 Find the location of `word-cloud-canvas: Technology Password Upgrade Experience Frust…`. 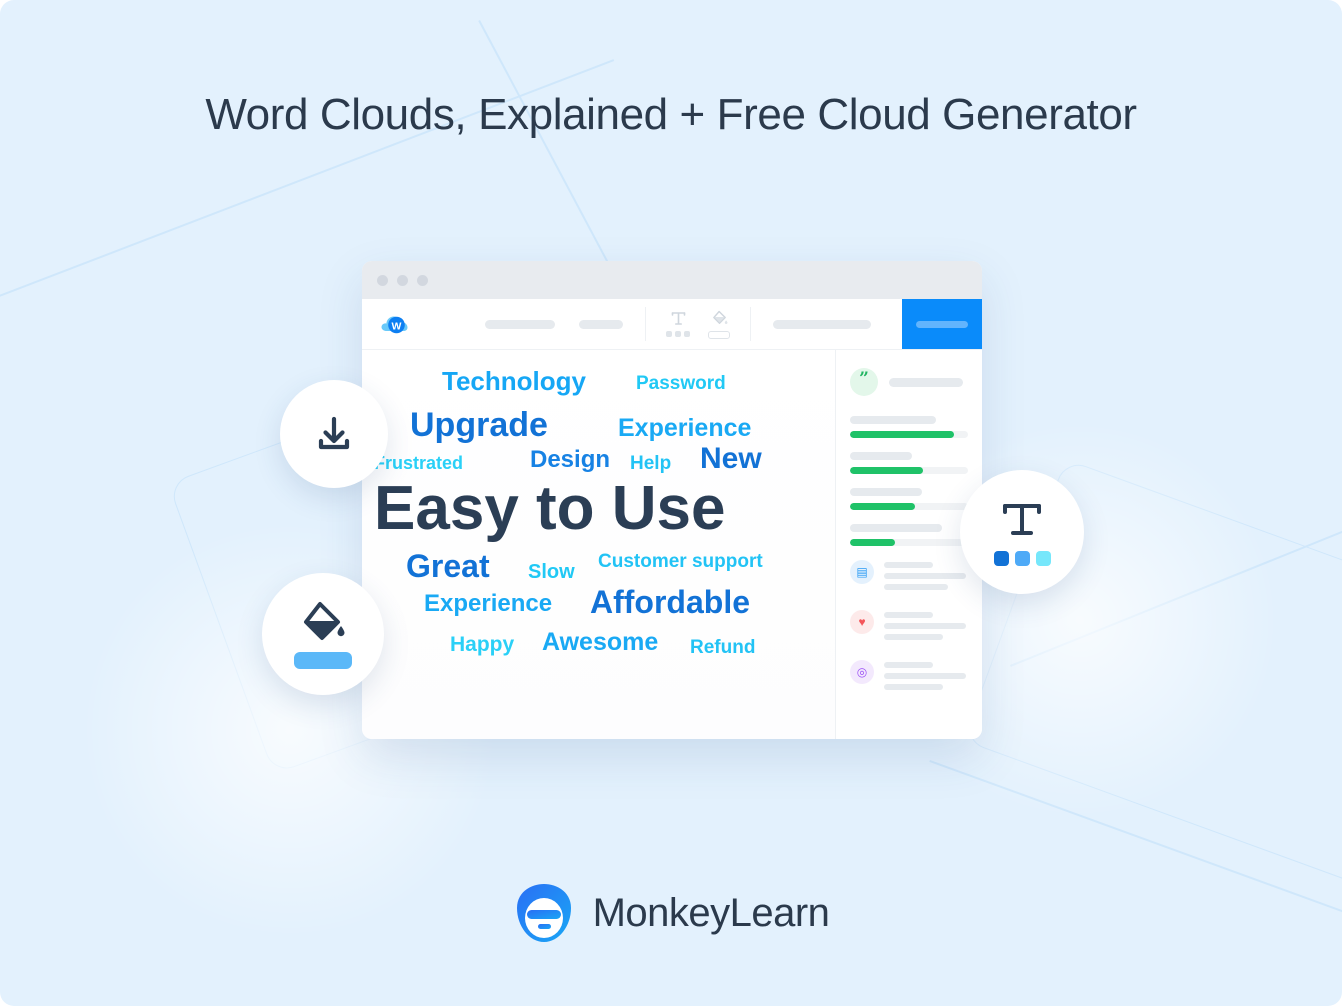

word-cloud-canvas: Technology Password Upgrade Experience Frust… is located at coordinates (599, 544).